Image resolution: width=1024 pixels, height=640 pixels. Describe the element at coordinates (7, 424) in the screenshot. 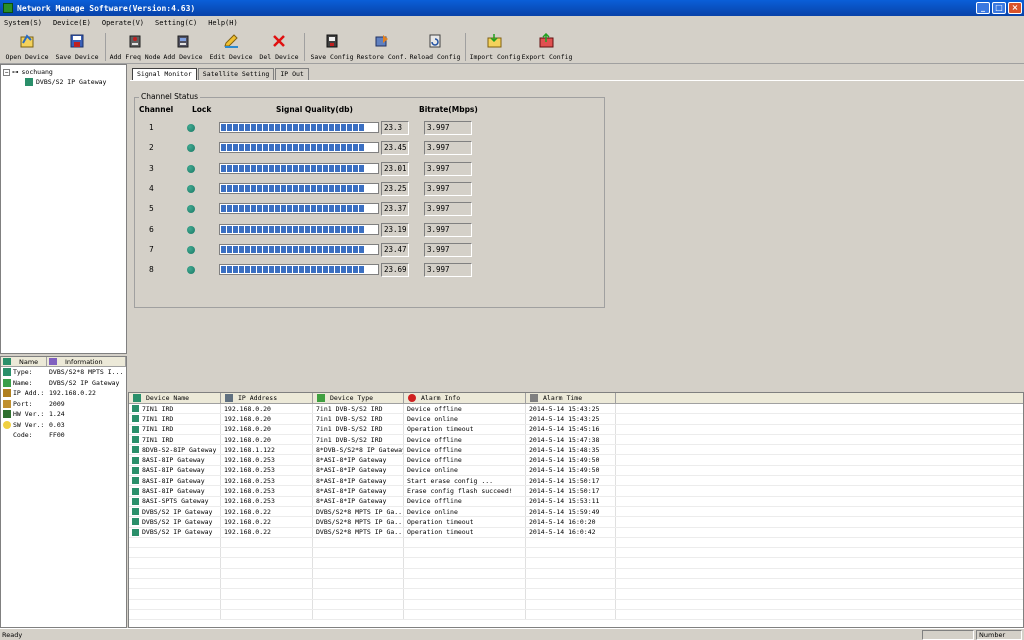

I see `software-icon` at that location.